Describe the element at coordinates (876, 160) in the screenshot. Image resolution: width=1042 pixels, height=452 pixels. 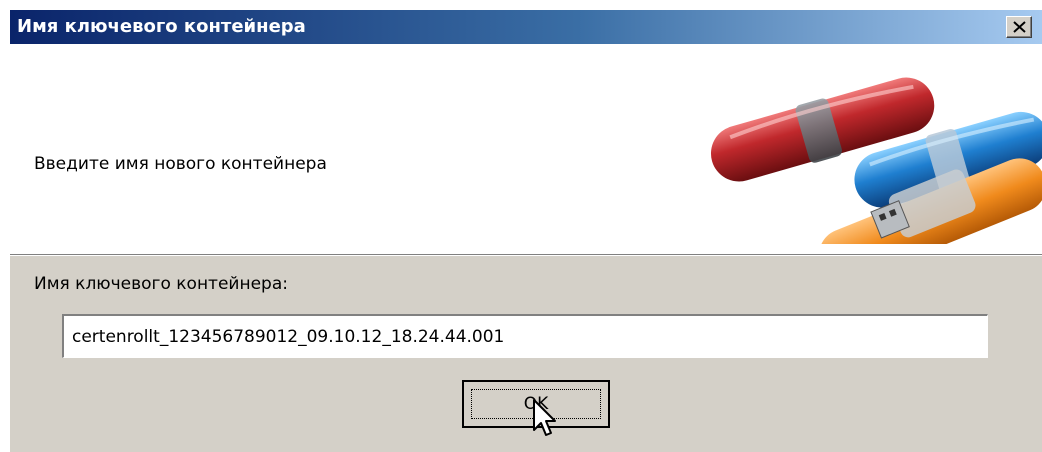
I see `usb-token-icon` at that location.